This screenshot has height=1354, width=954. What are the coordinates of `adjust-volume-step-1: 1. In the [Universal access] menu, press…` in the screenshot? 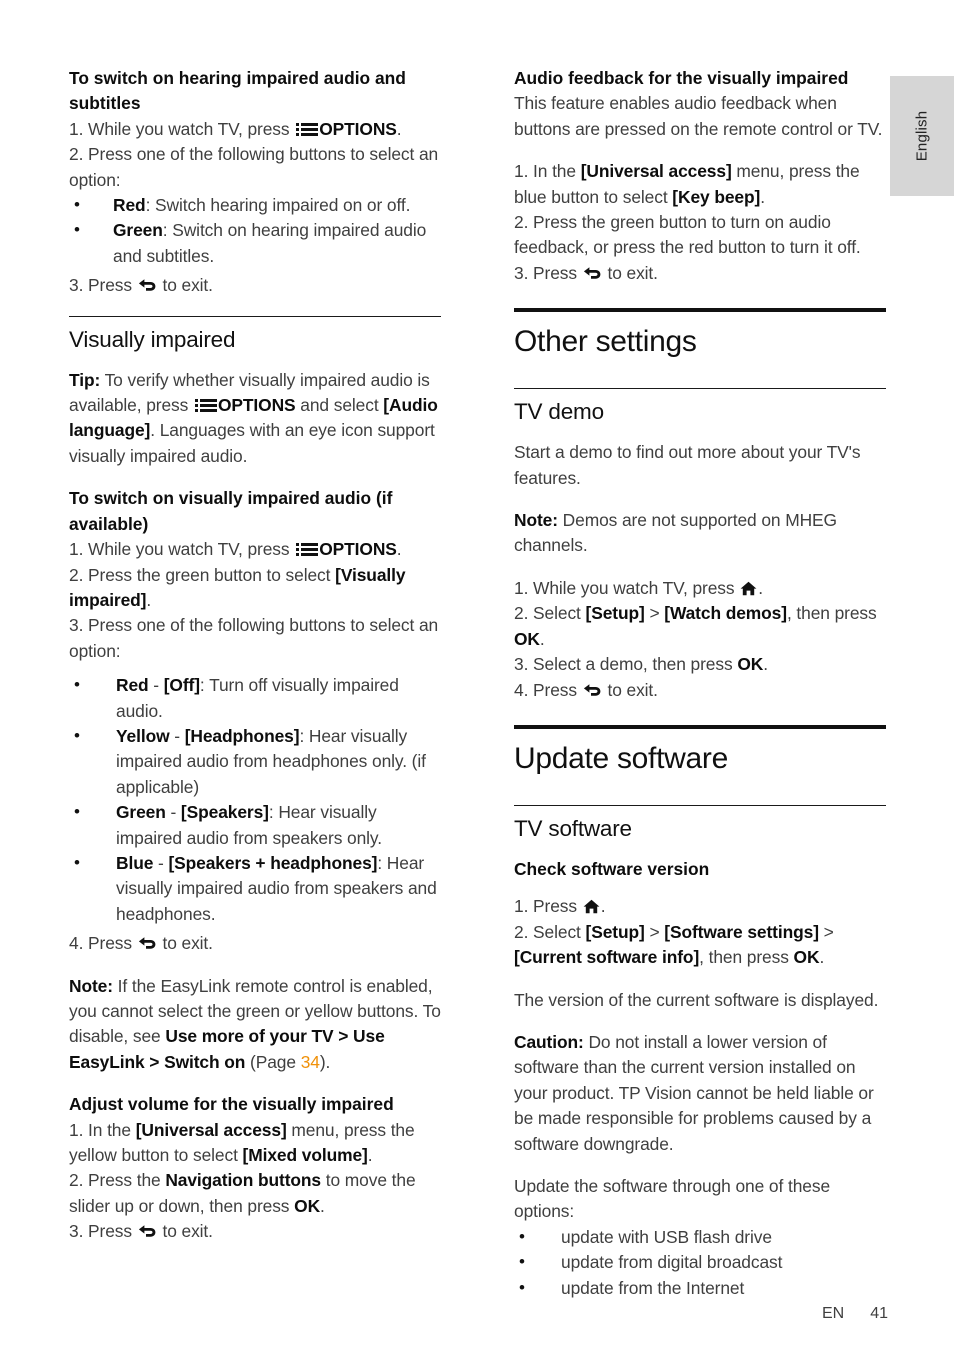 It's located at (255, 1143).